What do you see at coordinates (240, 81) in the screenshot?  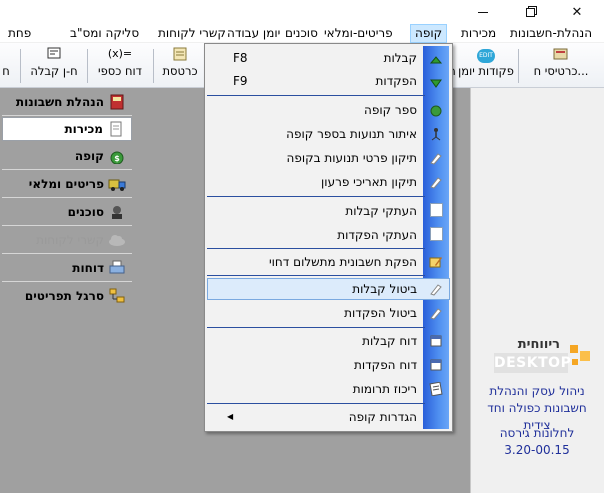 I see `shortcut-f9: F9` at bounding box center [240, 81].